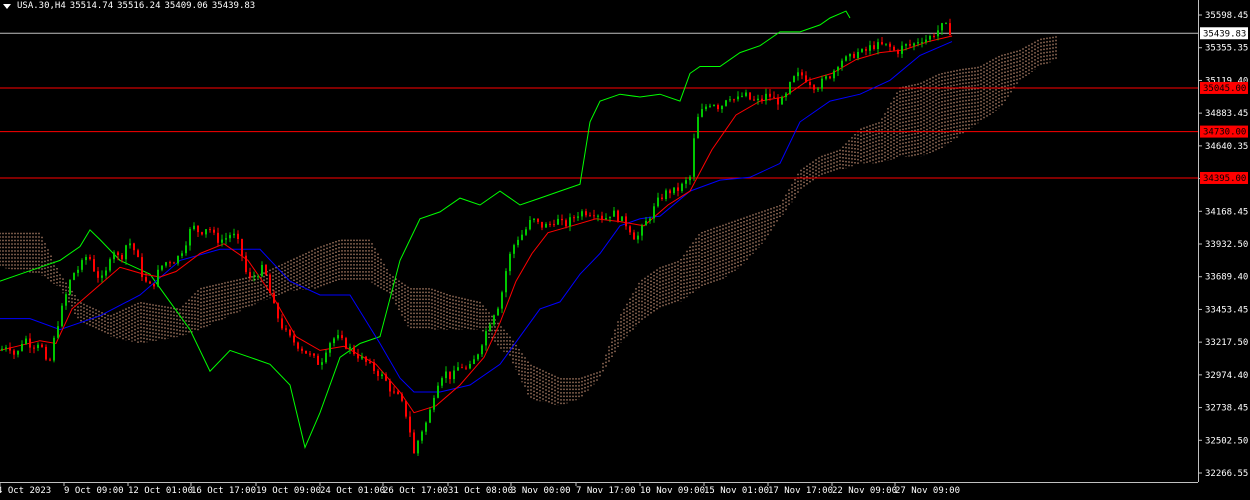  I want to click on x-tick-label: 9 Oct 09:00, so click(94, 491).